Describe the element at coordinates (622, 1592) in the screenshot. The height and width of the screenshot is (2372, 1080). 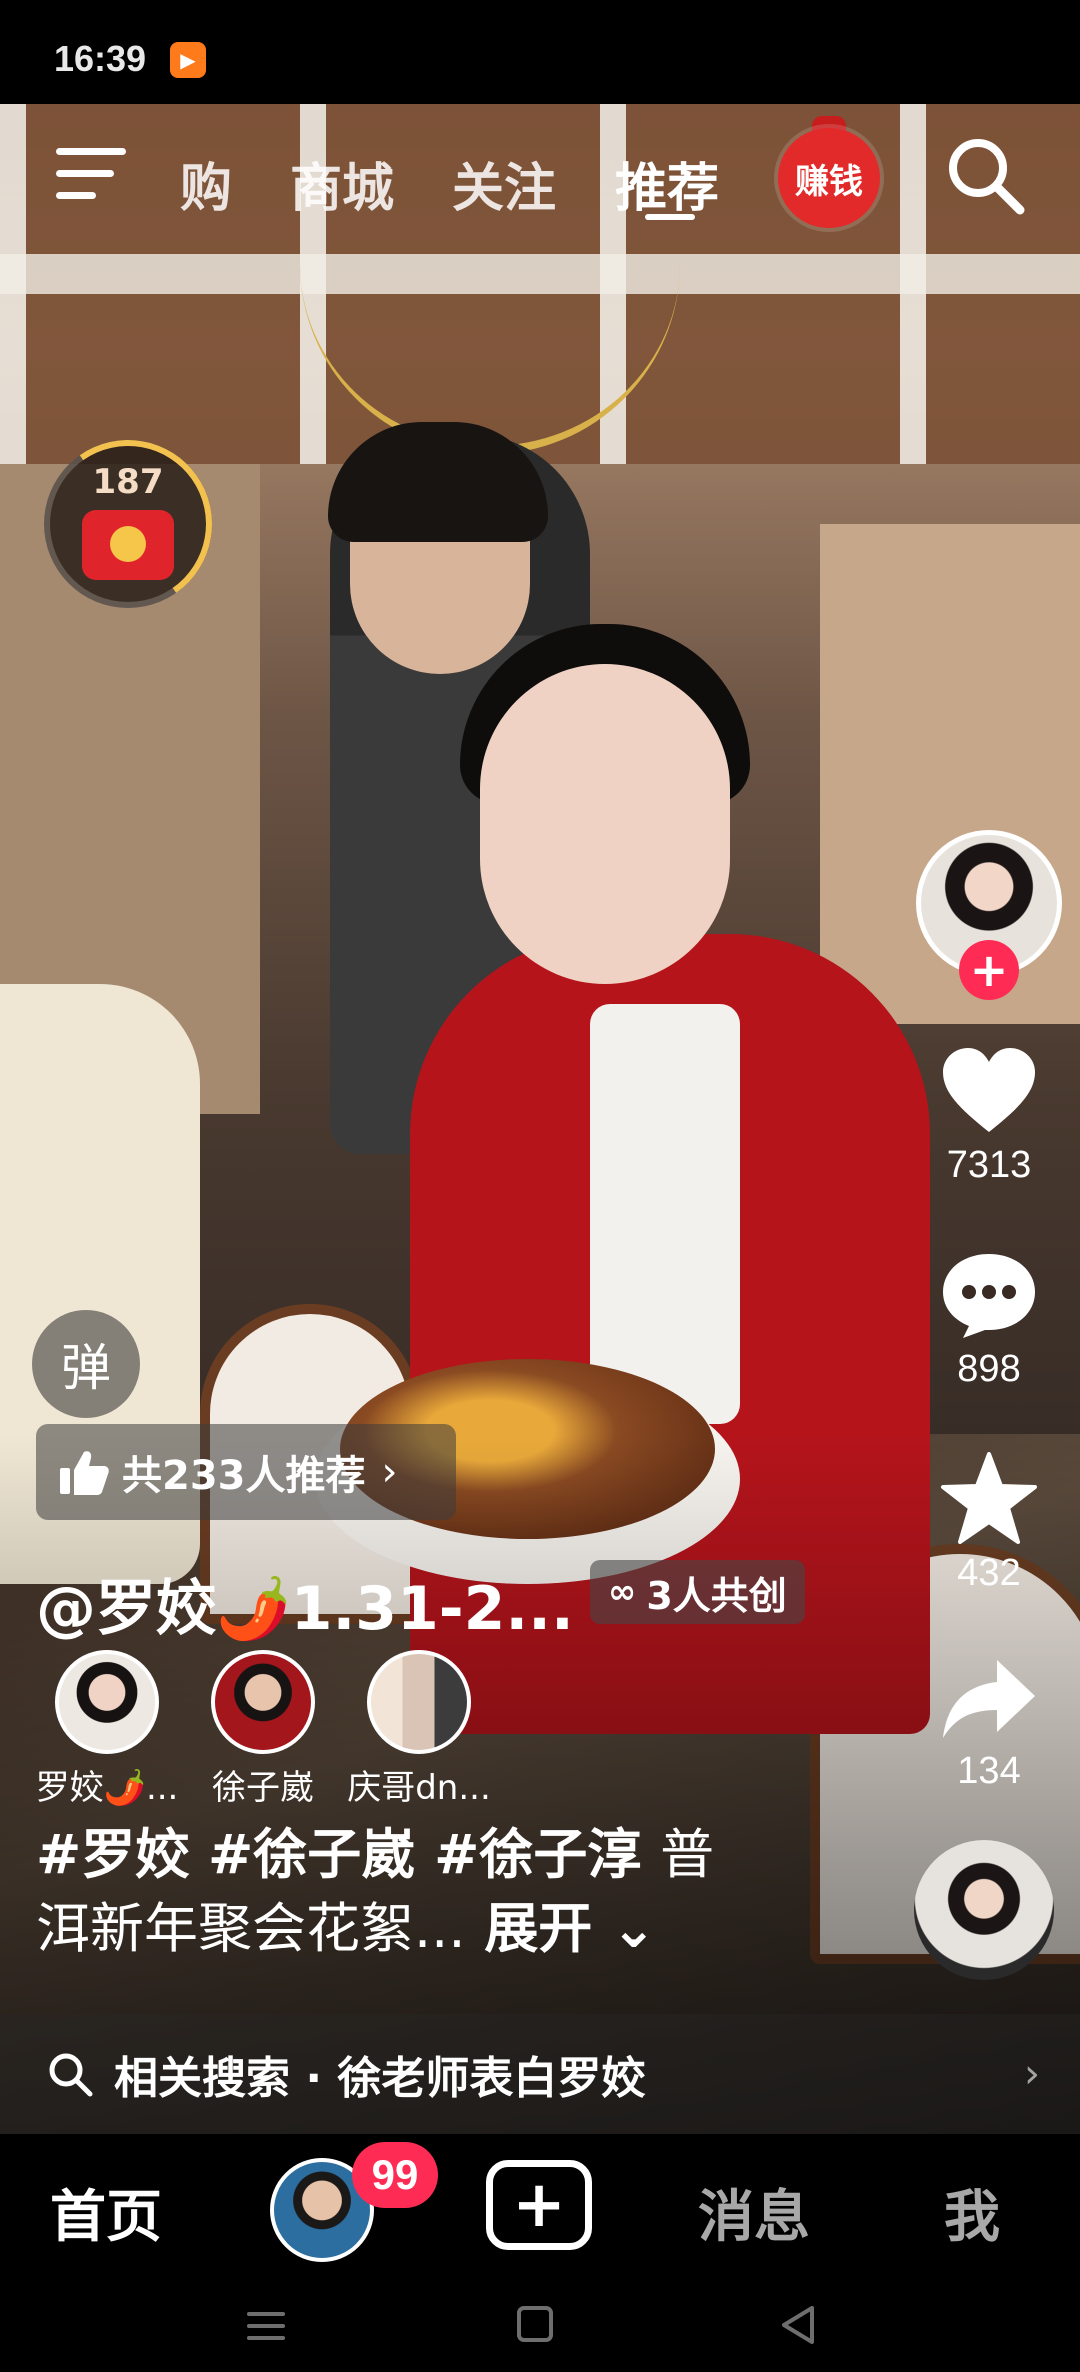
I see `link-icon: ∞` at that location.